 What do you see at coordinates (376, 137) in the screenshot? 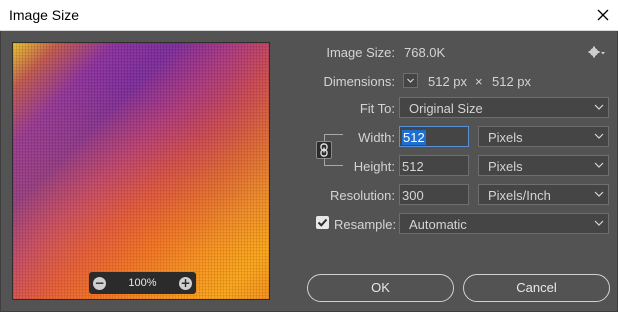
I see `width-label: Width:` at bounding box center [376, 137].